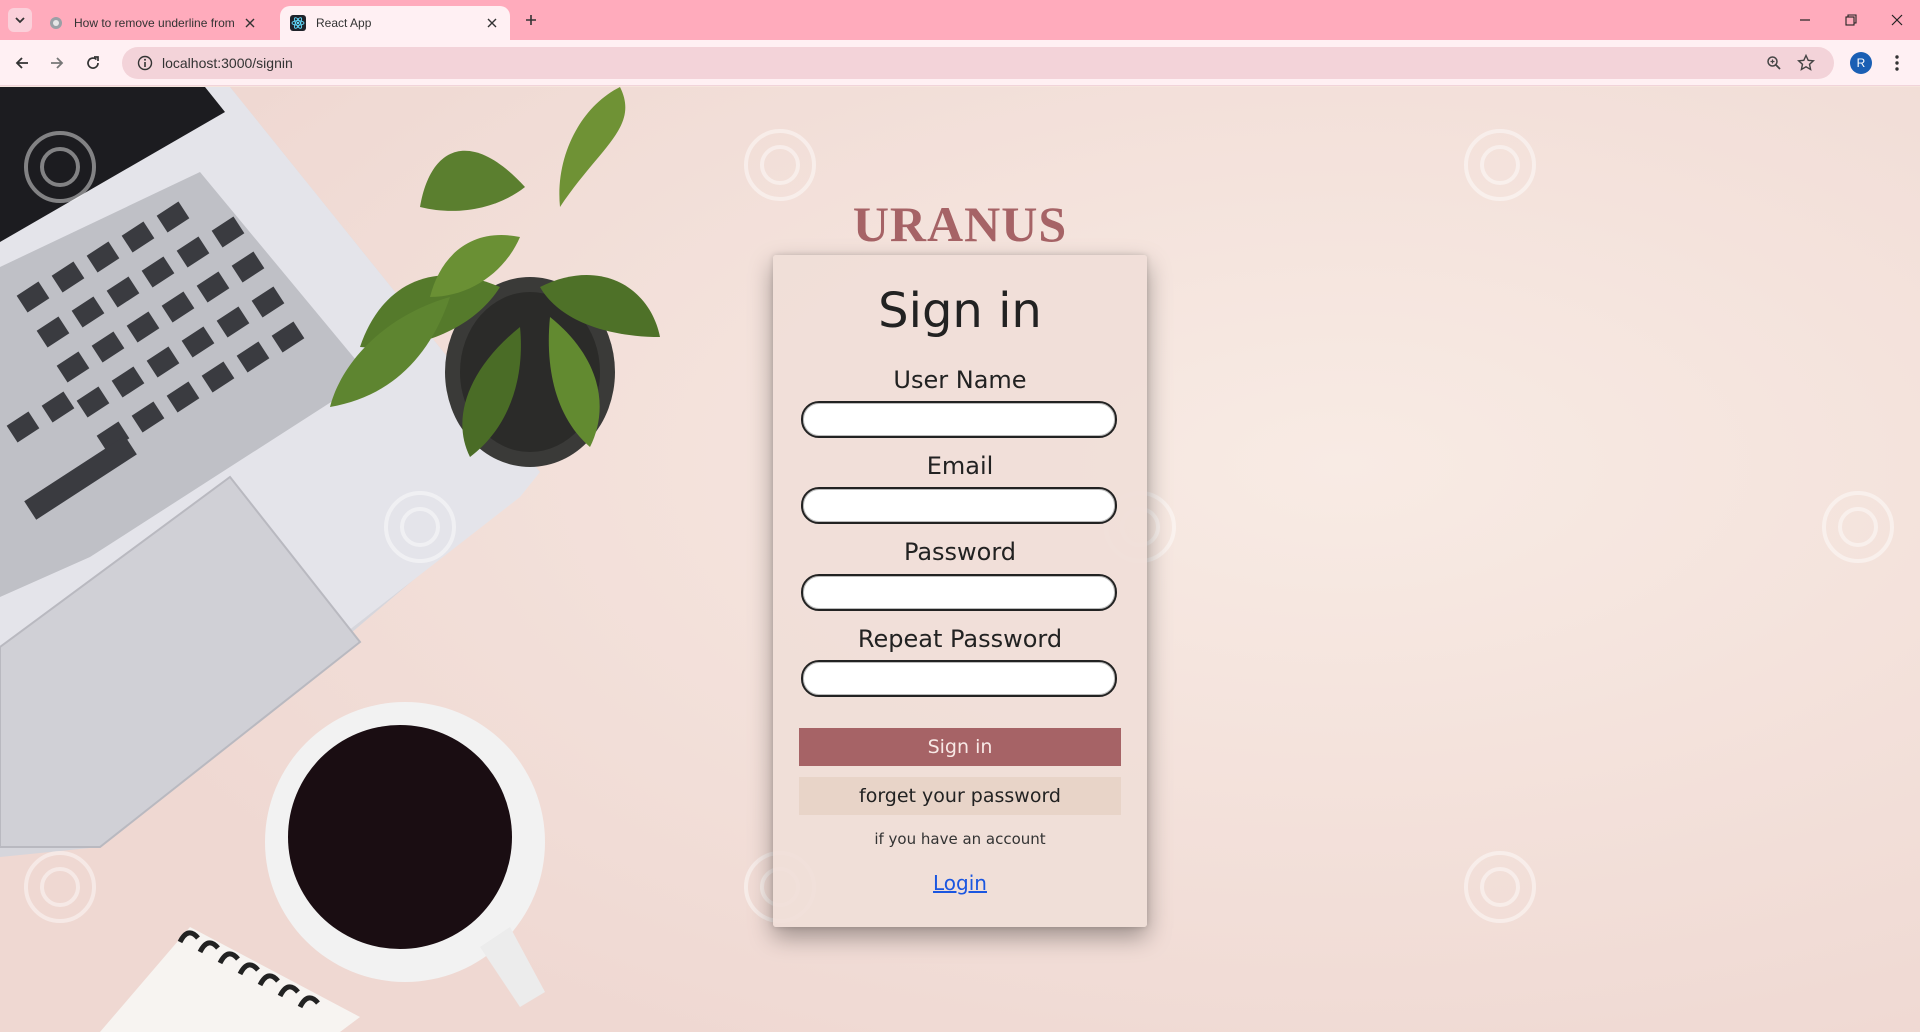 Image resolution: width=1920 pixels, height=1032 pixels. I want to click on tab-inactive: How to remove underline from, so click(153, 23).